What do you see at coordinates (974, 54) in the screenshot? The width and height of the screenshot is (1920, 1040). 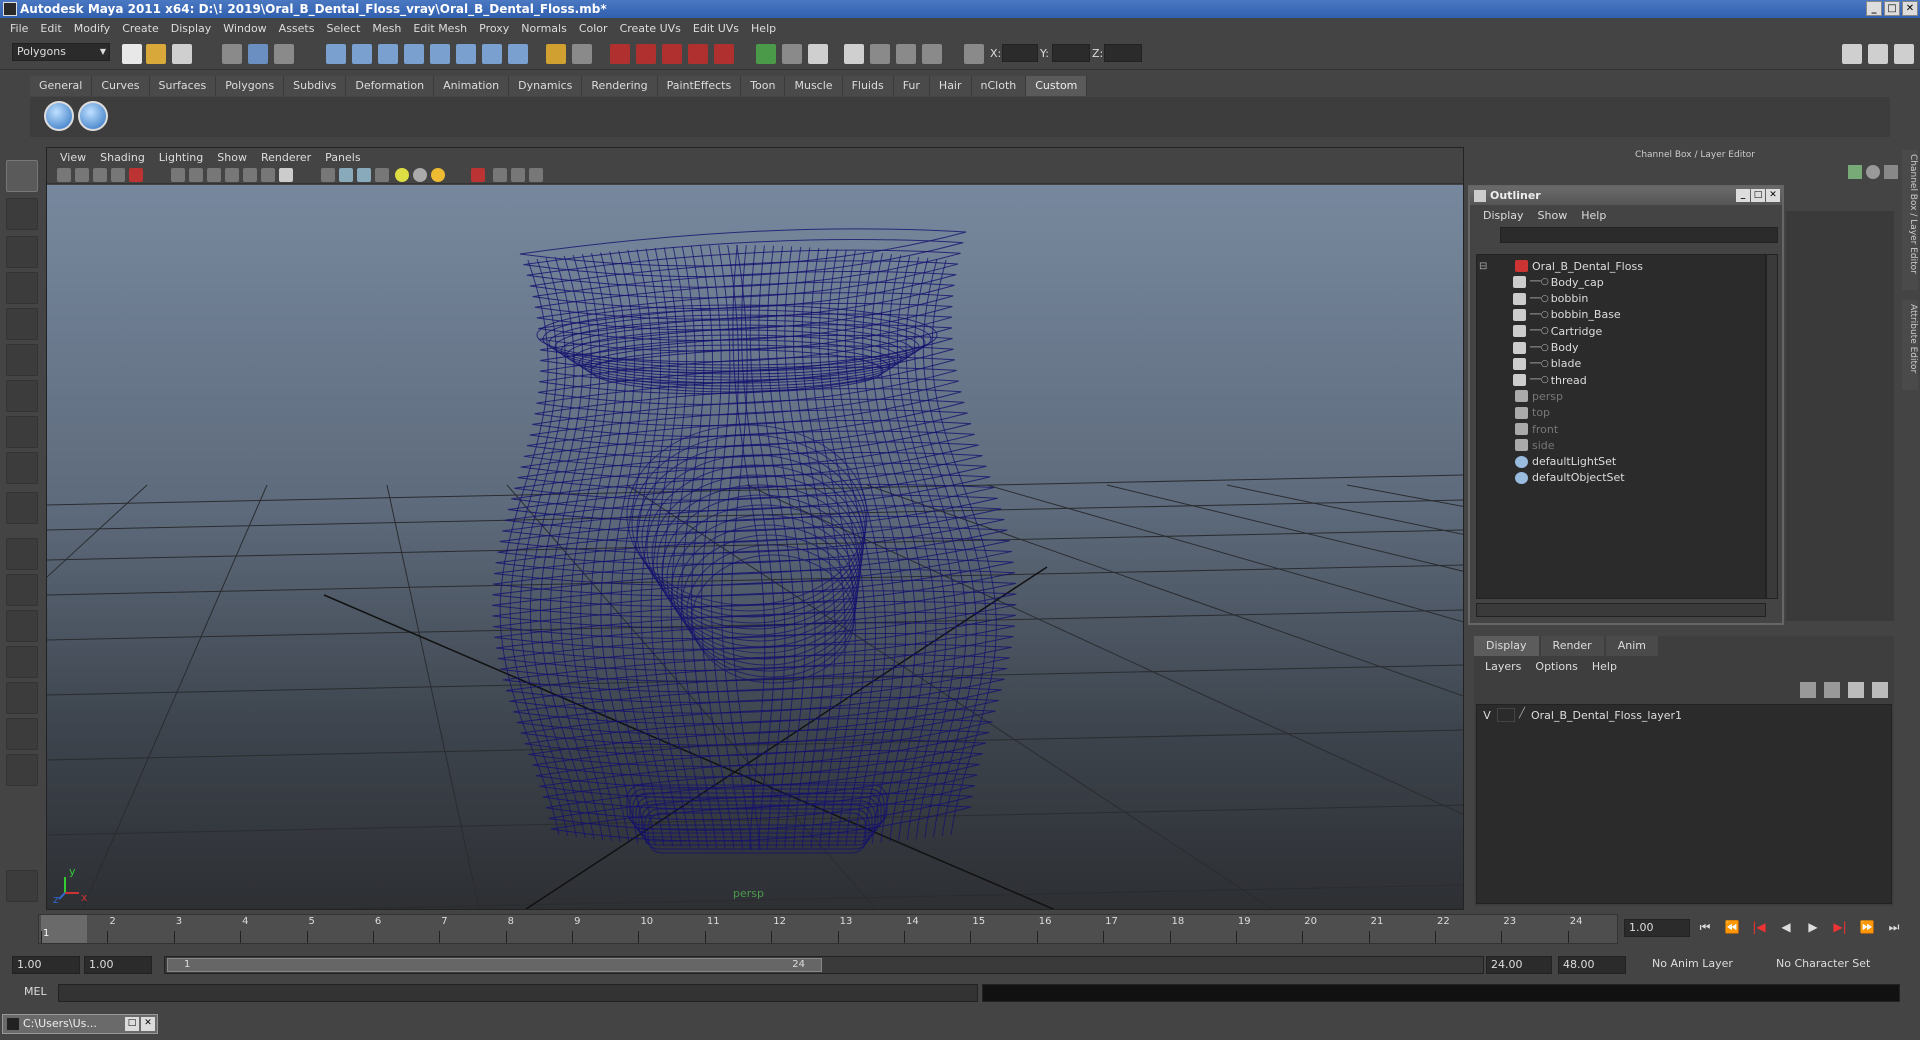 I see `numeric-input-icon` at bounding box center [974, 54].